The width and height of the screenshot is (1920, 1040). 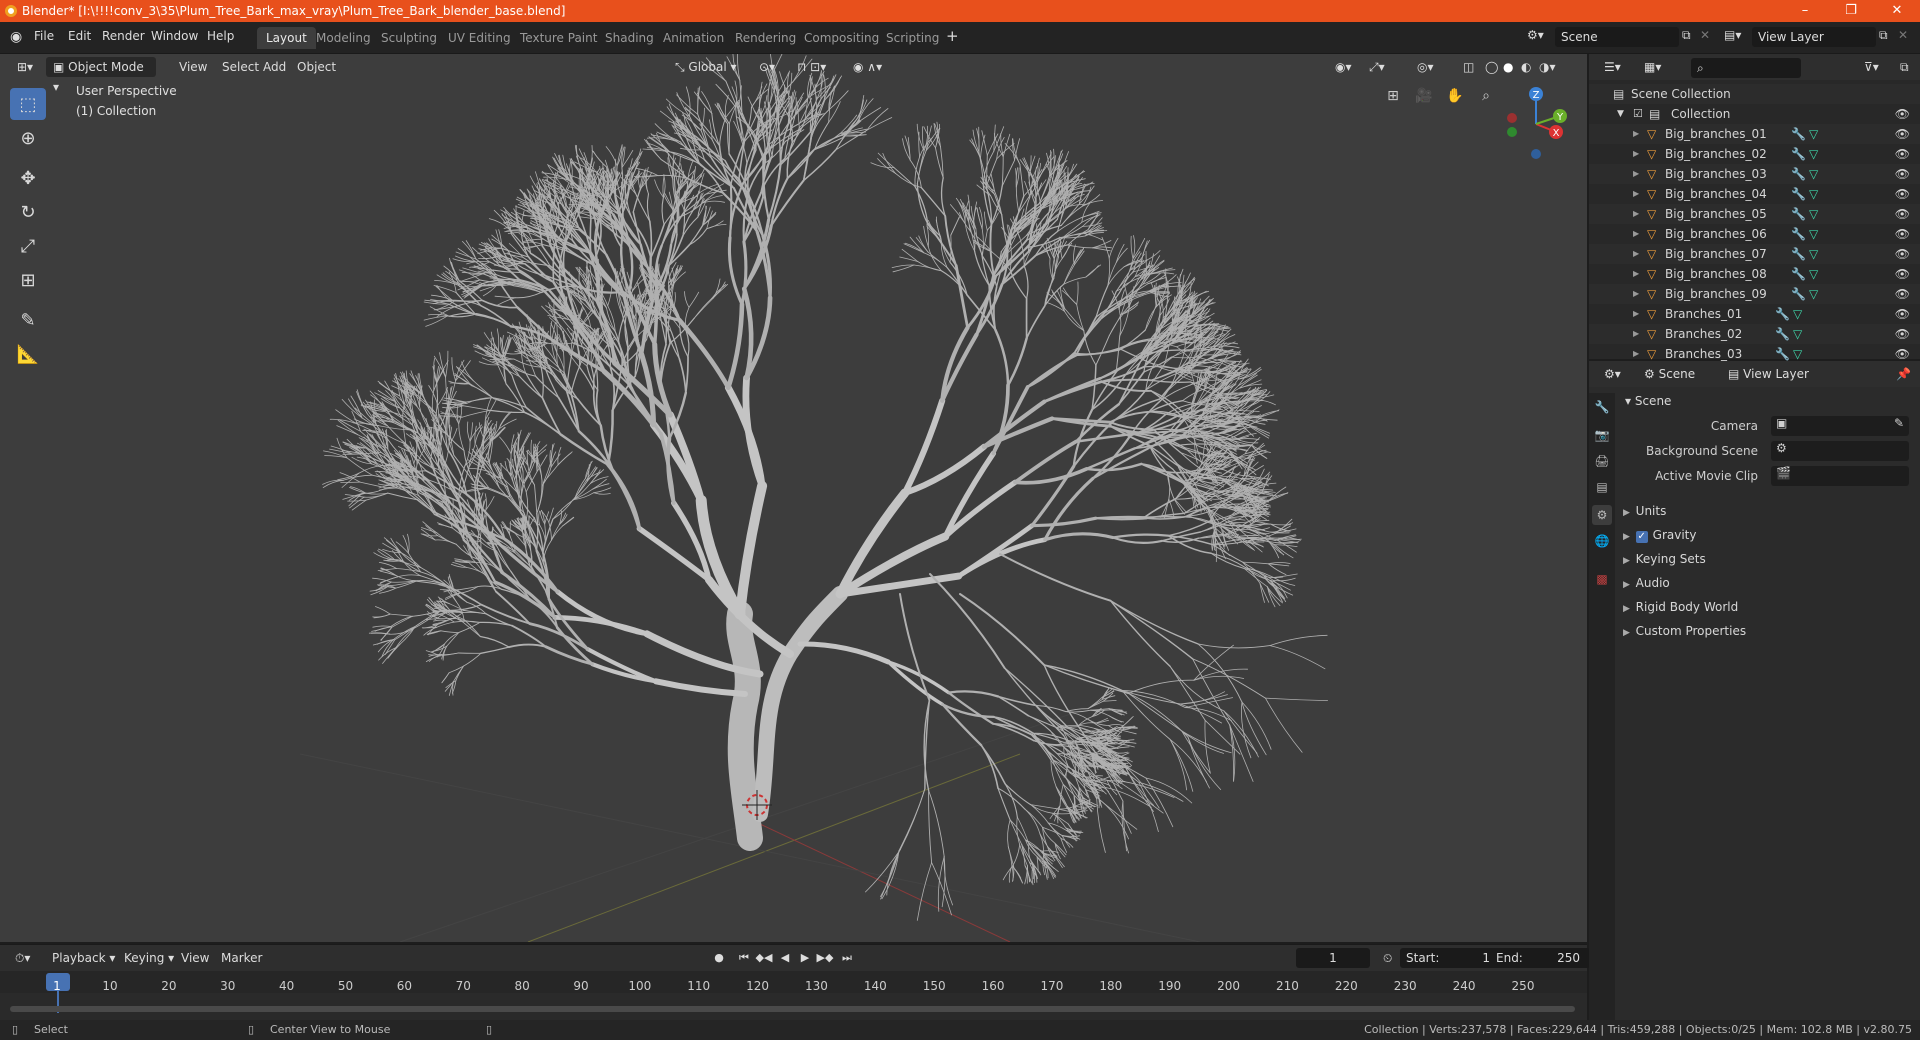 What do you see at coordinates (1450, 958) in the screenshot?
I see `start-frame-field: Start: 1` at bounding box center [1450, 958].